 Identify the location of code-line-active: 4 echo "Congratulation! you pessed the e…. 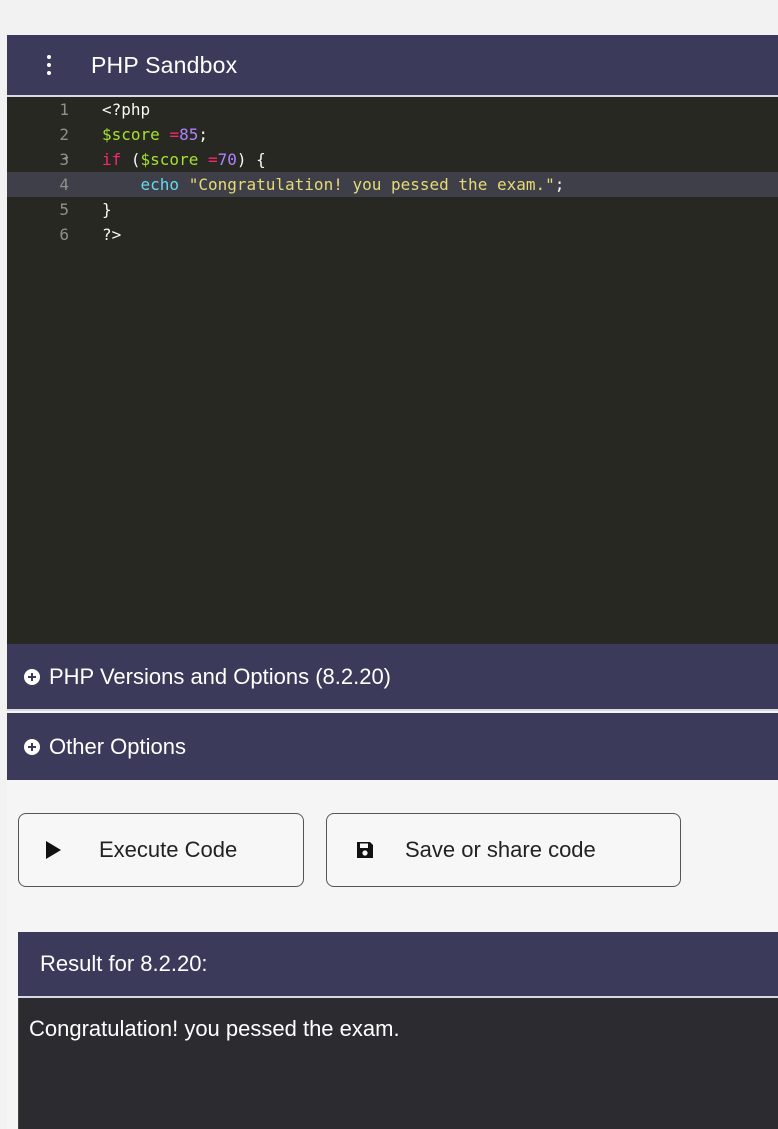
(392, 184).